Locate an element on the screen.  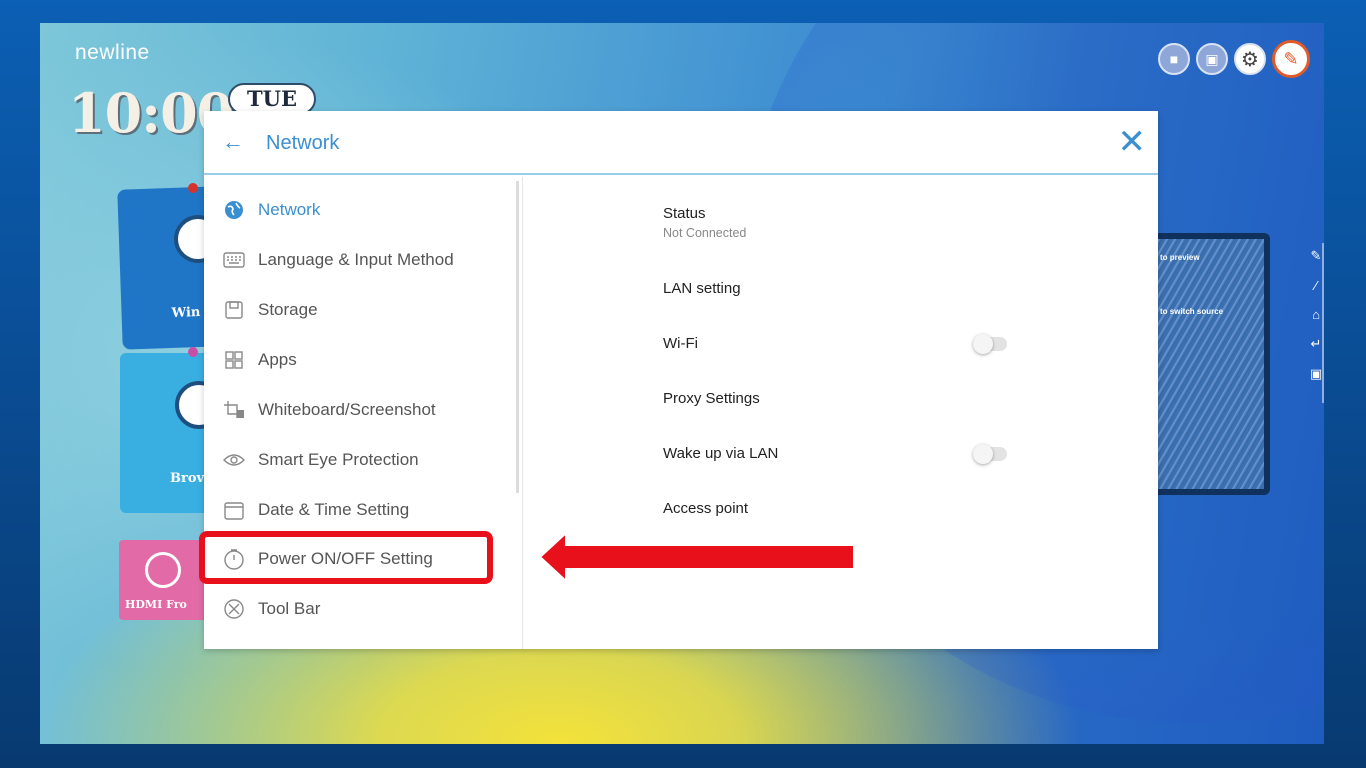
proxy-settings-label: Proxy Settings is located at coordinates (711, 398).